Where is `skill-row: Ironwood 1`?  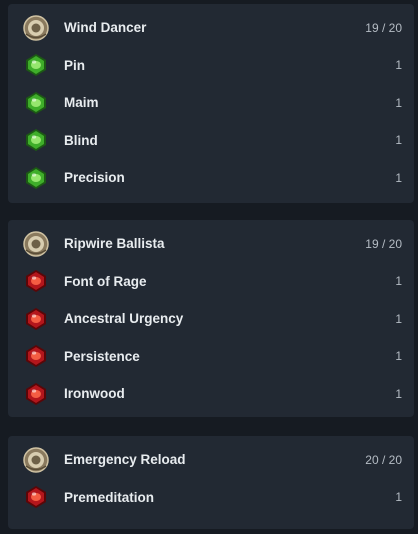 skill-row: Ironwood 1 is located at coordinates (211, 394).